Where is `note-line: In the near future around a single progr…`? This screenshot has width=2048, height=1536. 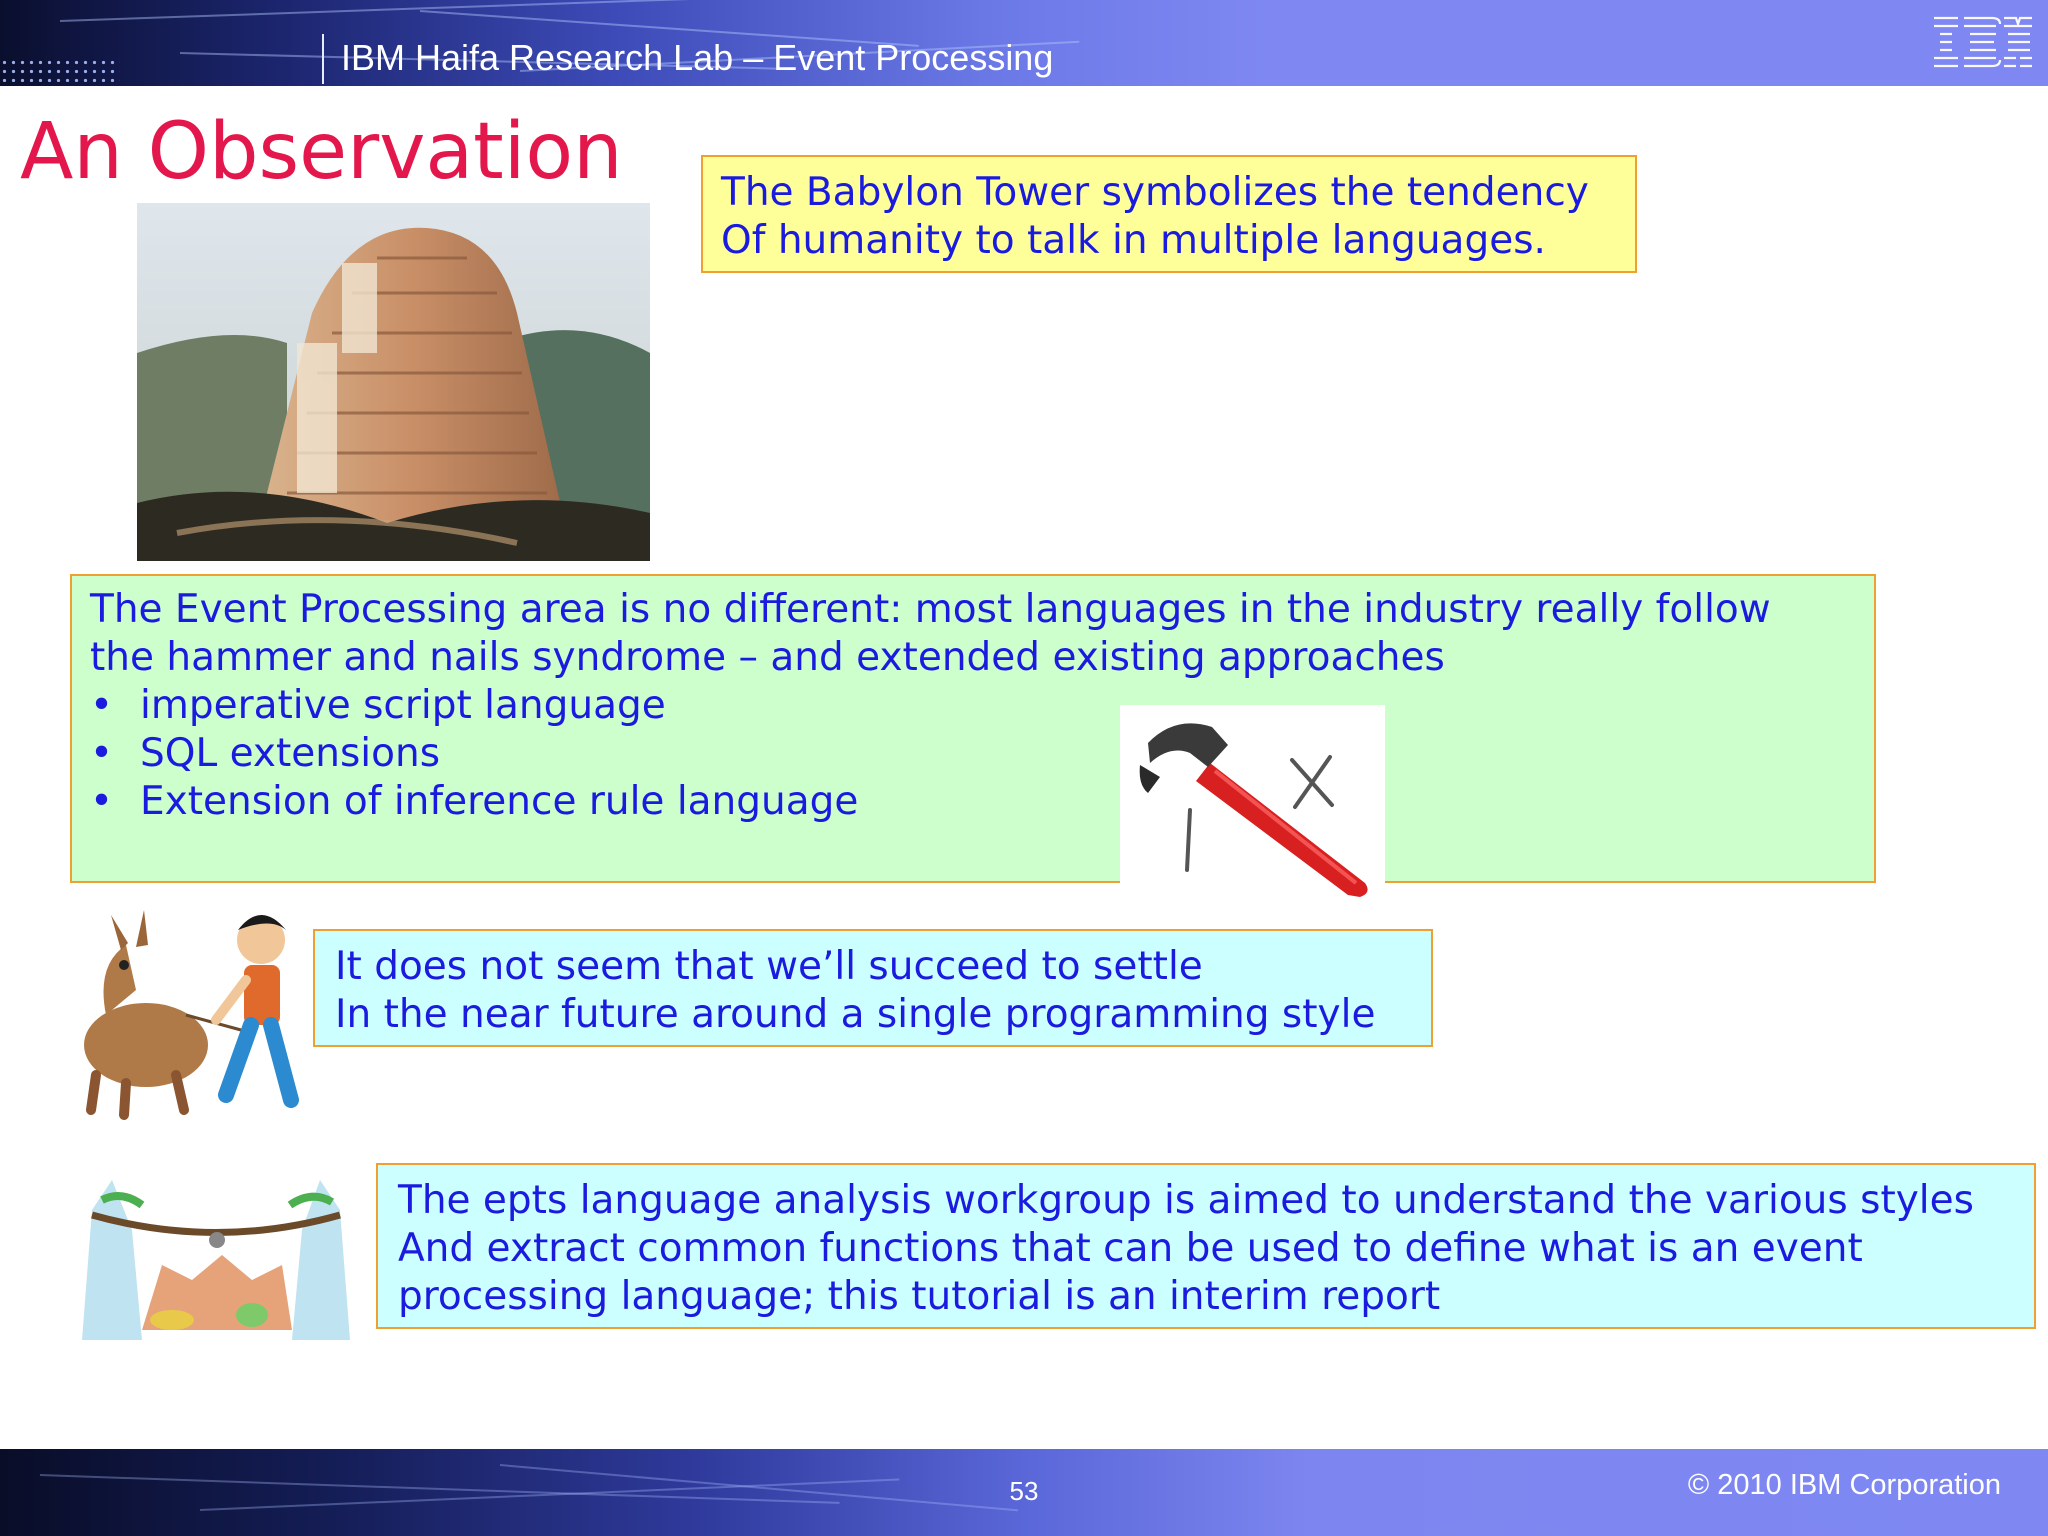
note-line: In the near future around a single progr… is located at coordinates (855, 1014).